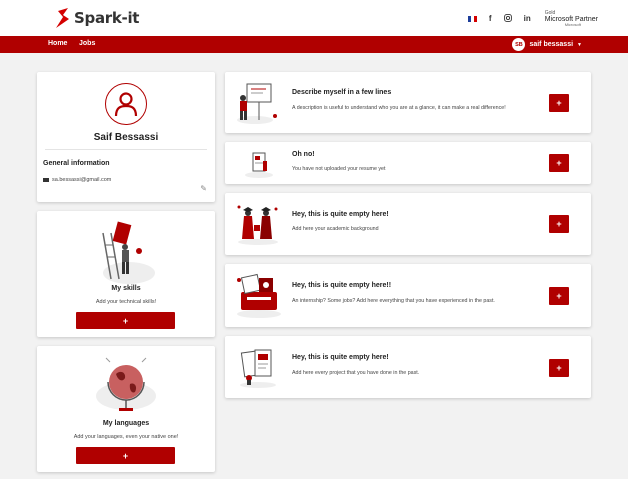  Describe the element at coordinates (82, 180) in the screenshot. I see `email-text: sa.bessassi@gmail.com` at that location.